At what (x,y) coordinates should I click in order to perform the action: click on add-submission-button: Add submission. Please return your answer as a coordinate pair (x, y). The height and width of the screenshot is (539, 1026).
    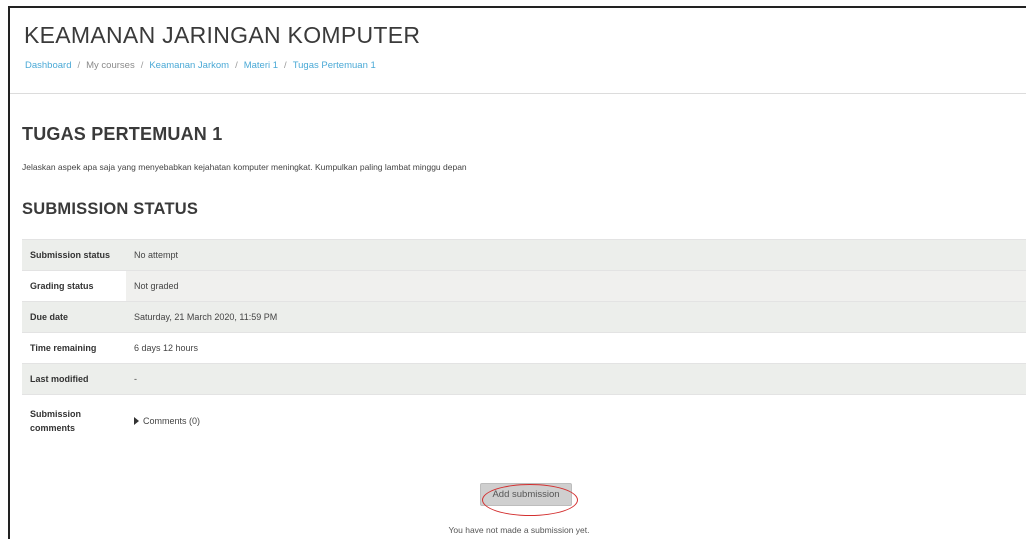
    Looking at the image, I should click on (526, 494).